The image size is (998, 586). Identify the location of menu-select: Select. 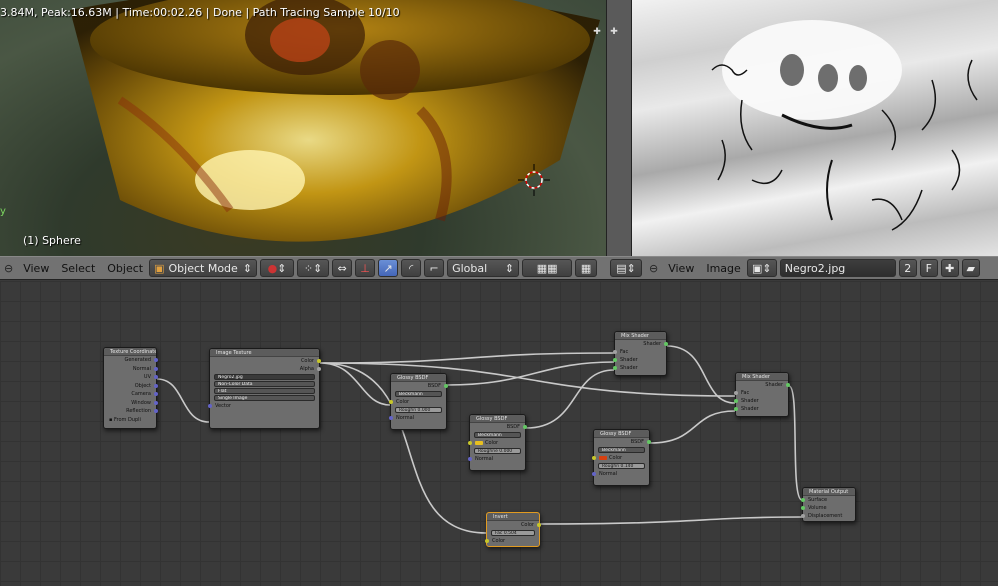
(78, 268).